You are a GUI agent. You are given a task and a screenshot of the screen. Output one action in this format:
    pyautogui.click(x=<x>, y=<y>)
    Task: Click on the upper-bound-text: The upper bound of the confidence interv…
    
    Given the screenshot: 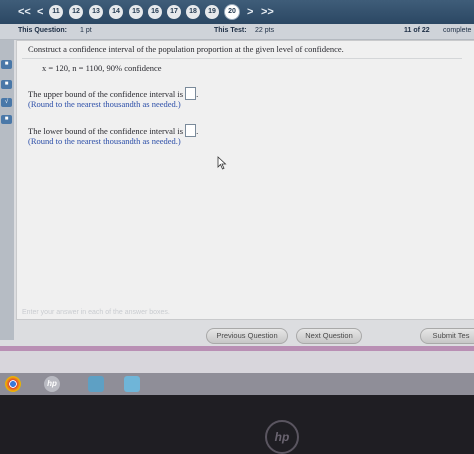 What is the action you would take?
    pyautogui.click(x=106, y=94)
    